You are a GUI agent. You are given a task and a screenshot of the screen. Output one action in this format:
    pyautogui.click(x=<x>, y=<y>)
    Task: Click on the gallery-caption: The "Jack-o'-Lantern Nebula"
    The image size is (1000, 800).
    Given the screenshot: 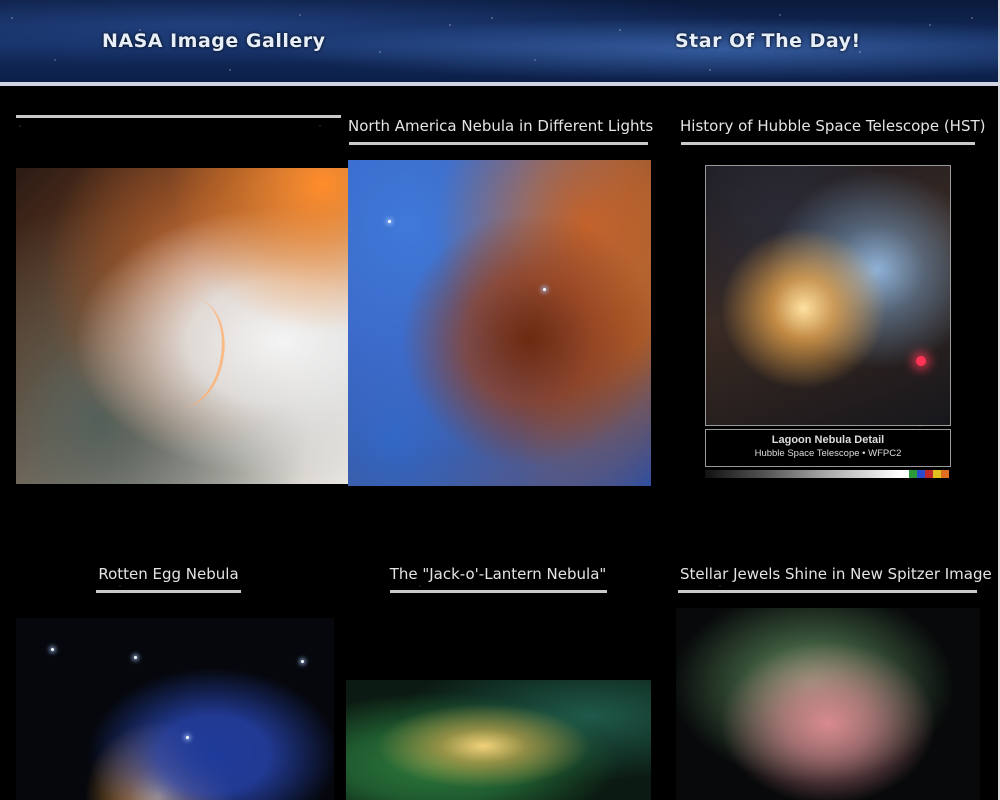 What is the action you would take?
    pyautogui.click(x=498, y=574)
    